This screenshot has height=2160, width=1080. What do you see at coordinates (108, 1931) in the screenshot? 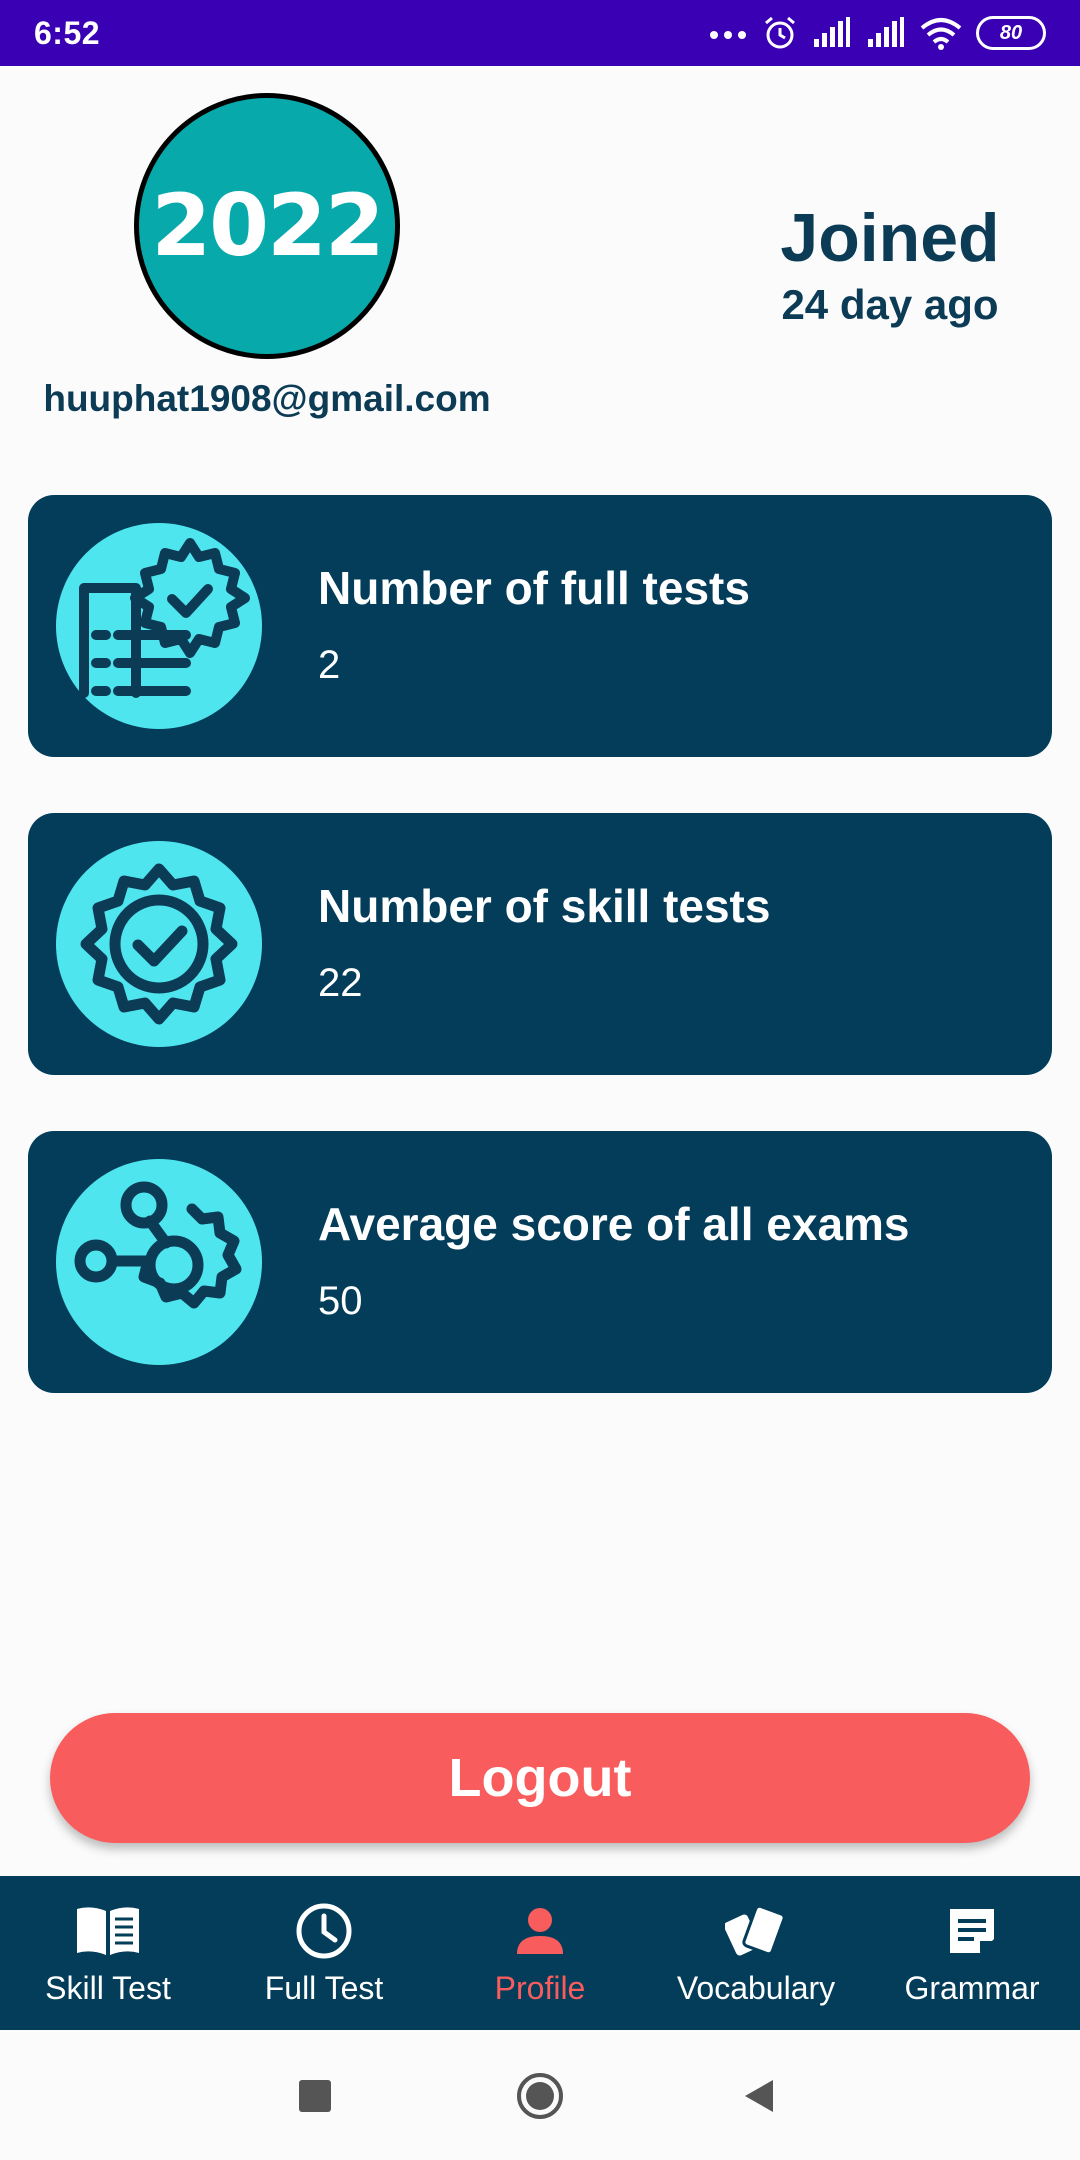
I see `book-icon` at bounding box center [108, 1931].